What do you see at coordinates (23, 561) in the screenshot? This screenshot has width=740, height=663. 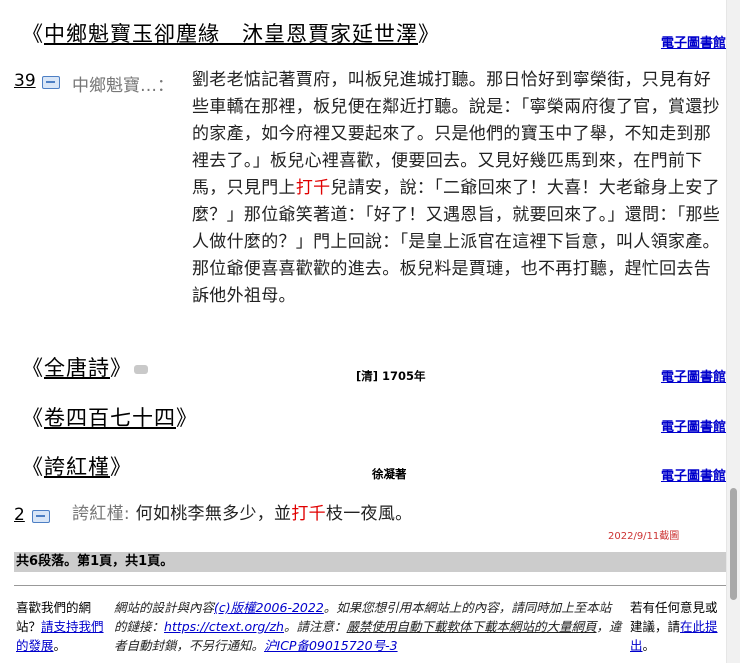 I see `summary-text: 共` at bounding box center [23, 561].